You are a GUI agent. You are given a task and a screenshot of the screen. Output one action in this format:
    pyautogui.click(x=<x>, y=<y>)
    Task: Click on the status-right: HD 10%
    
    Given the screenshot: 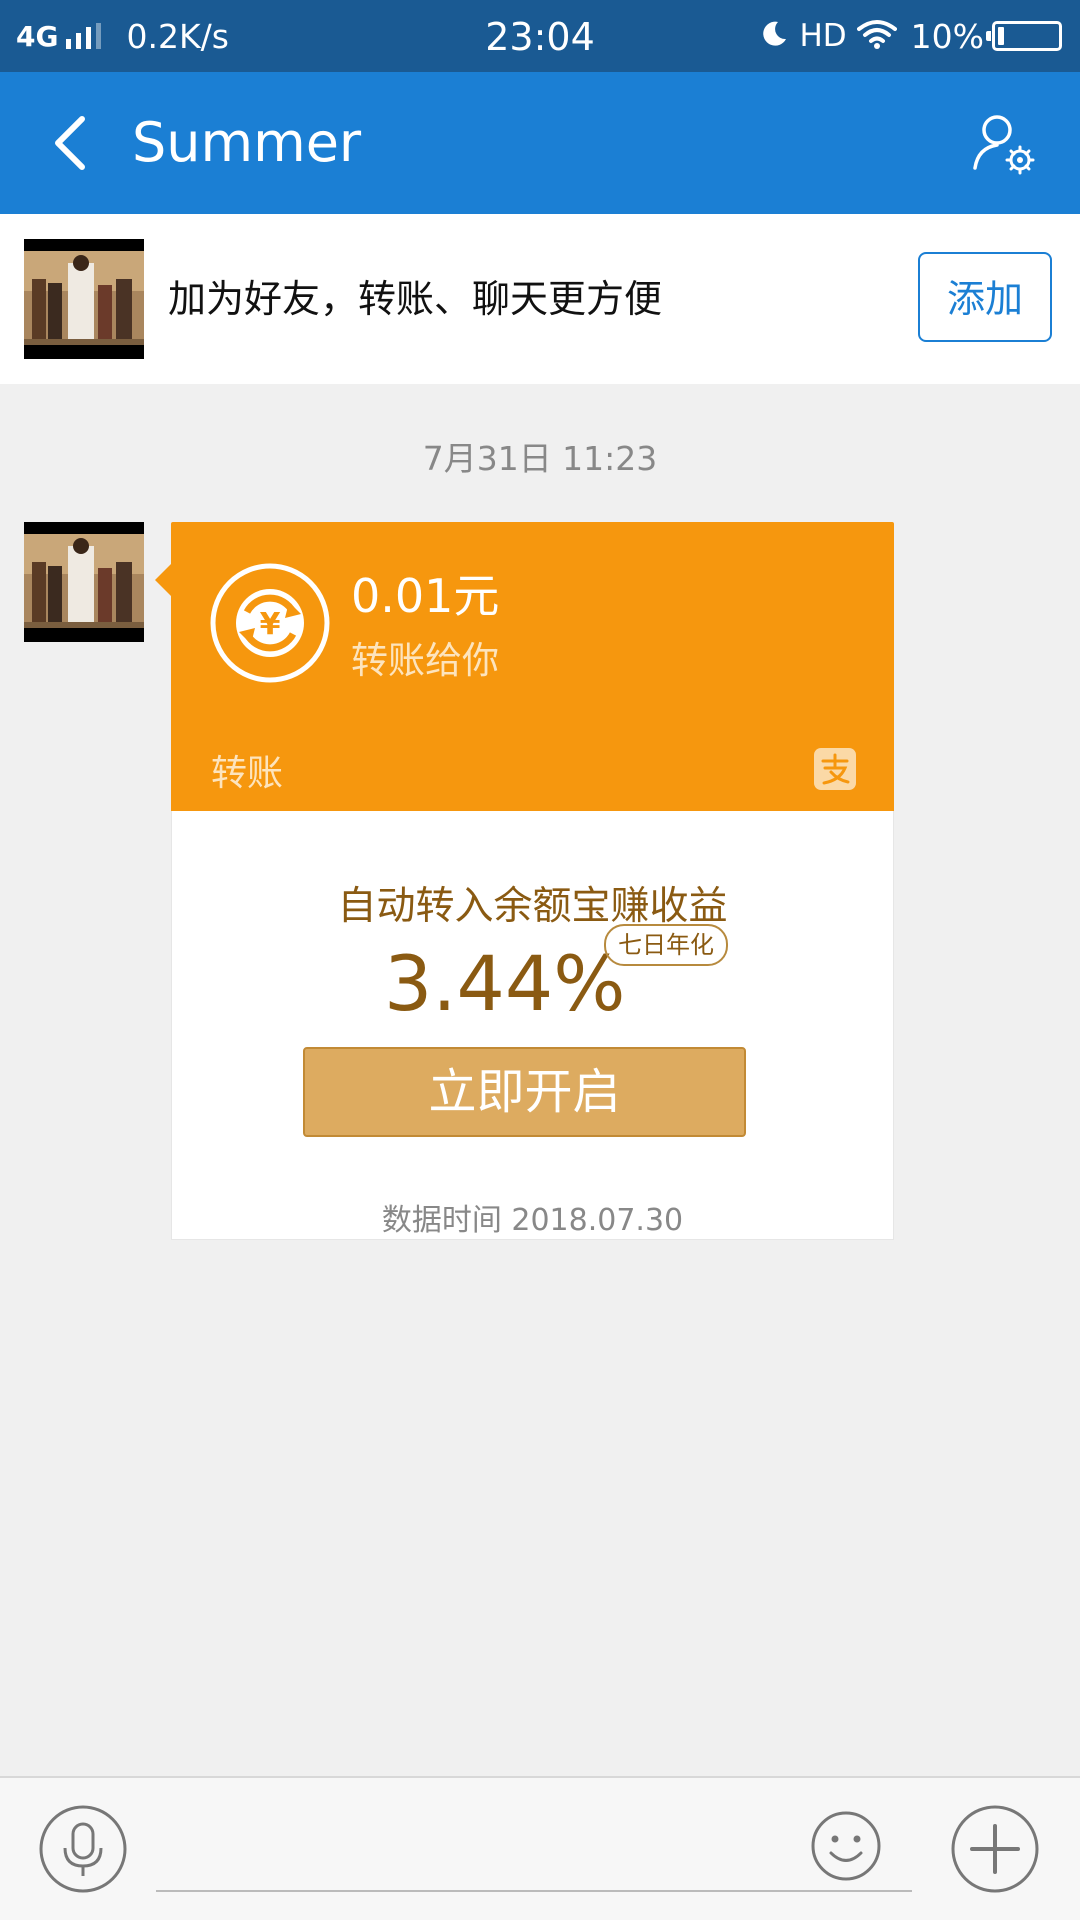 What is the action you would take?
    pyautogui.click(x=905, y=36)
    